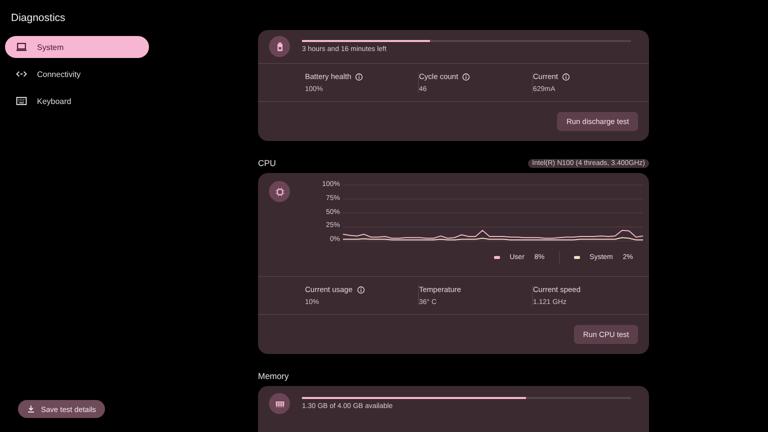 Image resolution: width=768 pixels, height=432 pixels. I want to click on section-title: Memory, so click(273, 376).